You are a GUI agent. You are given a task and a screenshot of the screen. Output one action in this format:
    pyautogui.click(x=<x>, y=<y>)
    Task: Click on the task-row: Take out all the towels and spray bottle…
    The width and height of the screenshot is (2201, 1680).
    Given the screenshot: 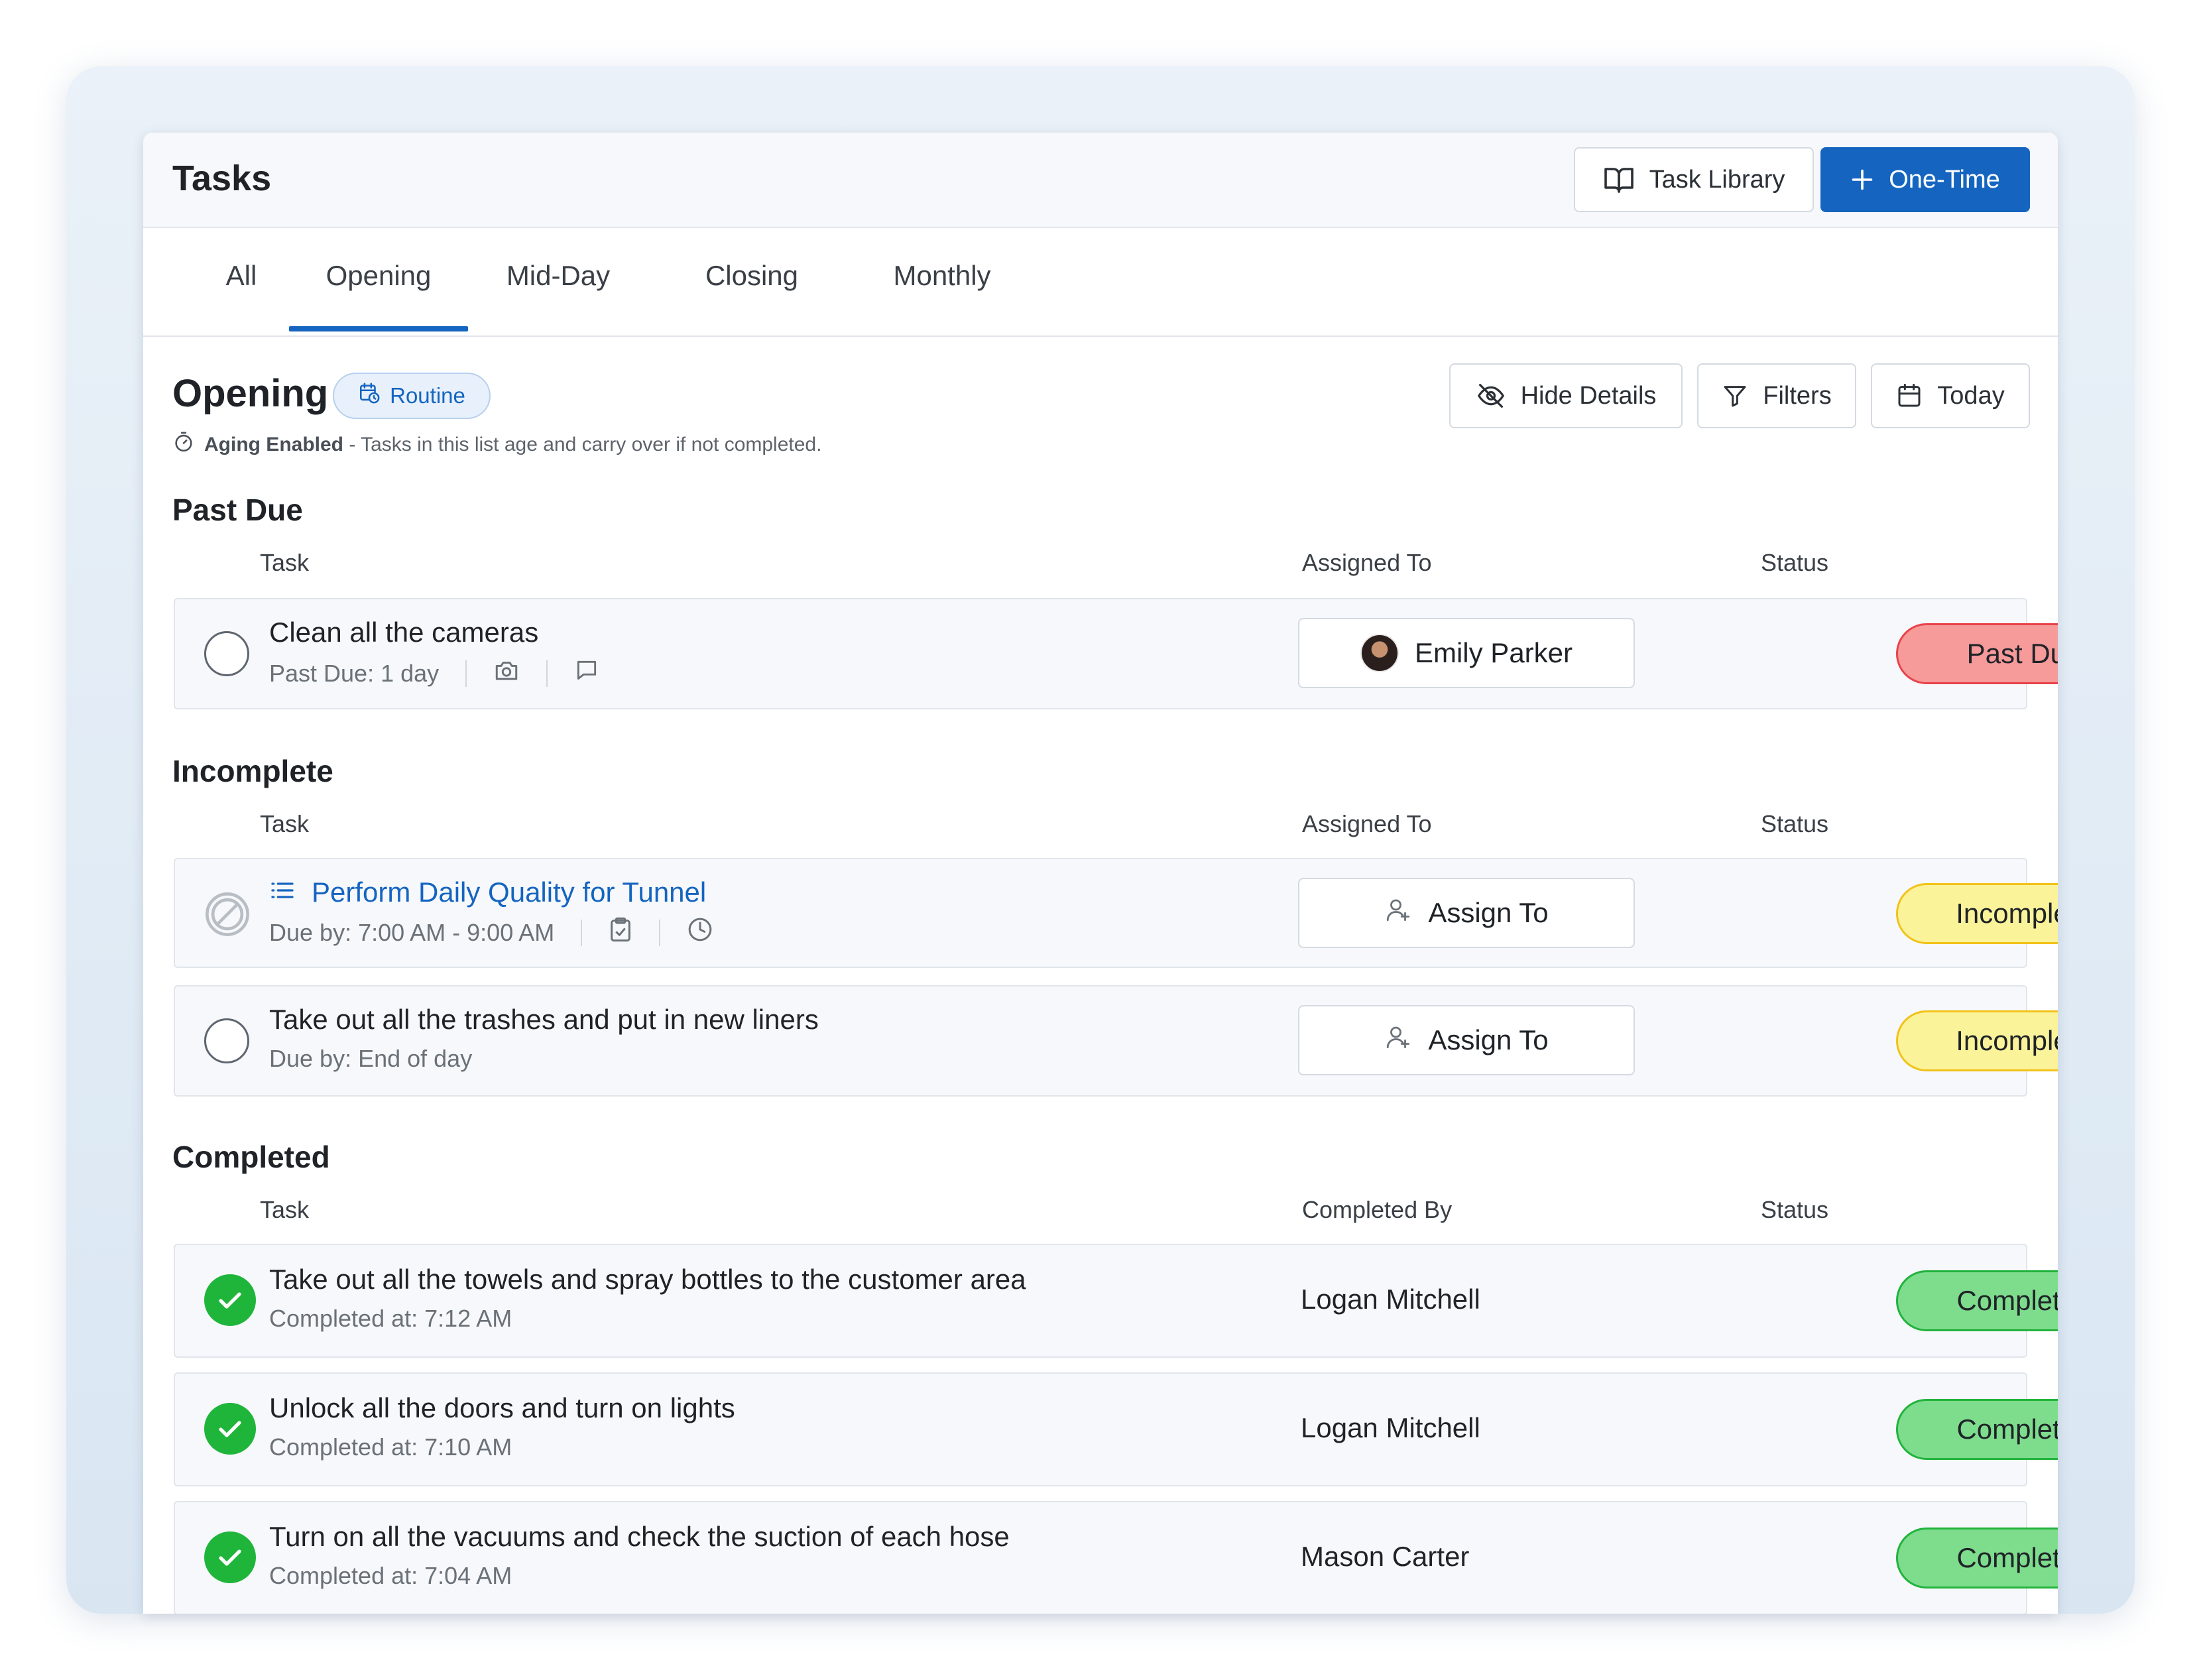 What is the action you would take?
    pyautogui.click(x=1116, y=1301)
    